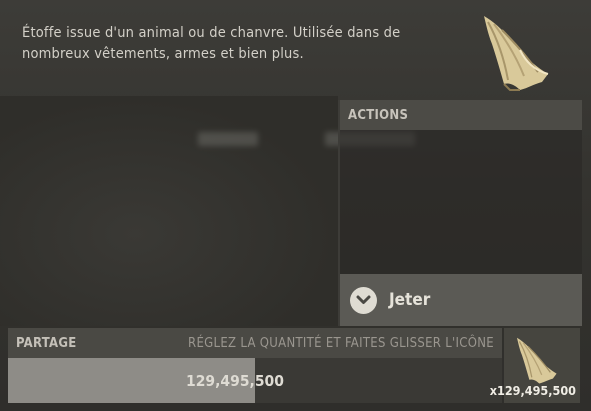 The image size is (591, 411). Describe the element at coordinates (46, 343) in the screenshot. I see `share-title: PARTAGE` at that location.